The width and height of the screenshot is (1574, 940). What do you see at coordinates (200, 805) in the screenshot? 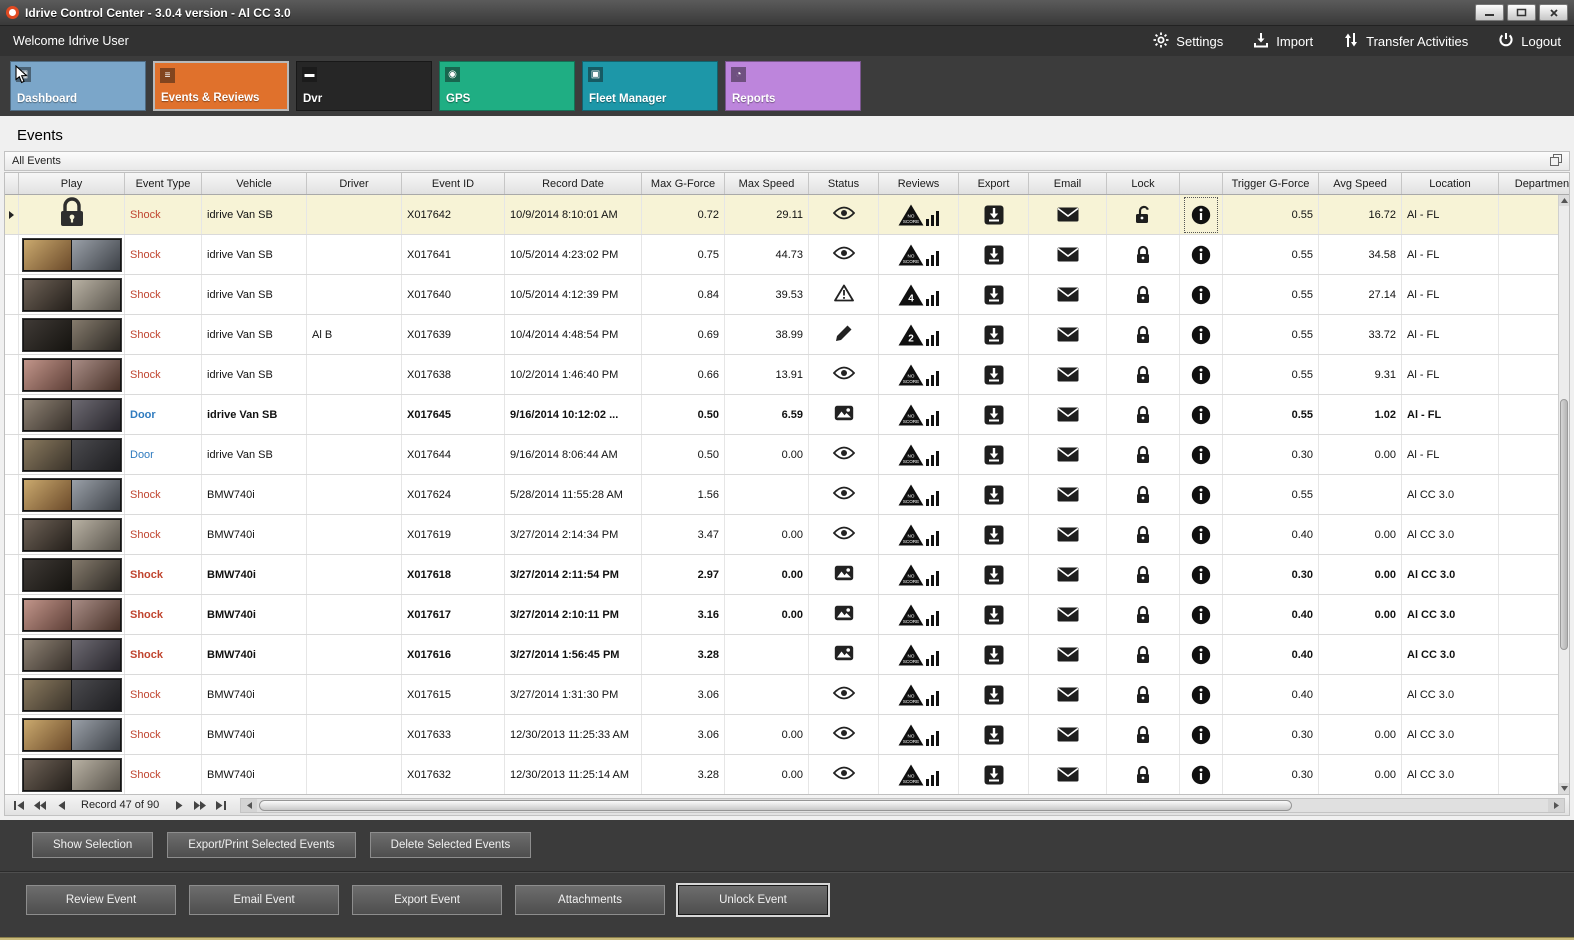
I see `next-page-icon` at bounding box center [200, 805].